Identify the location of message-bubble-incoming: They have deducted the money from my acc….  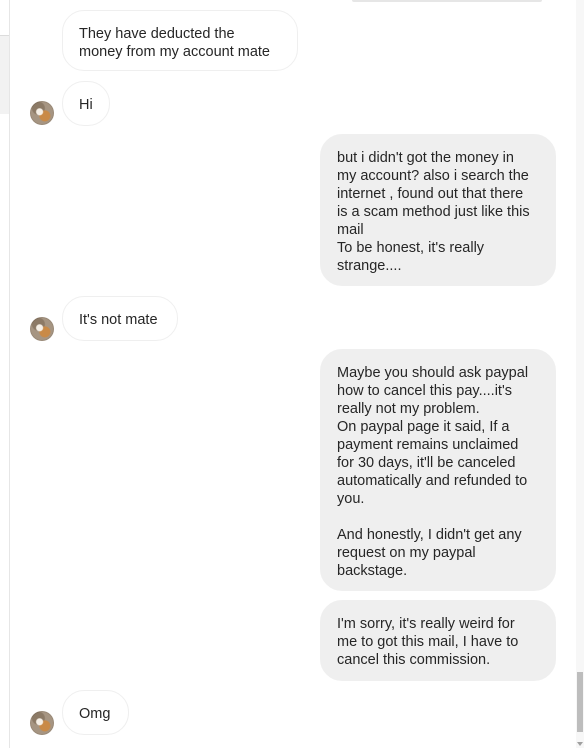
(180, 40).